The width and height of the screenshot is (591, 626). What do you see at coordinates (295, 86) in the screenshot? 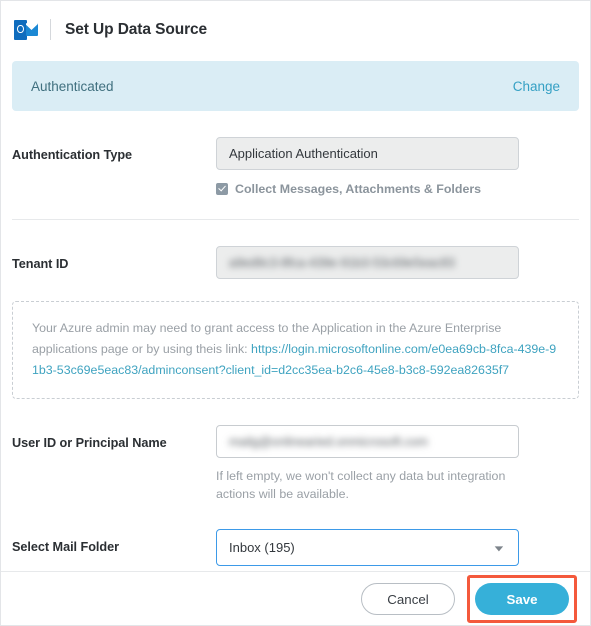
I see `authentication-status-banner: Authenticated Change` at bounding box center [295, 86].